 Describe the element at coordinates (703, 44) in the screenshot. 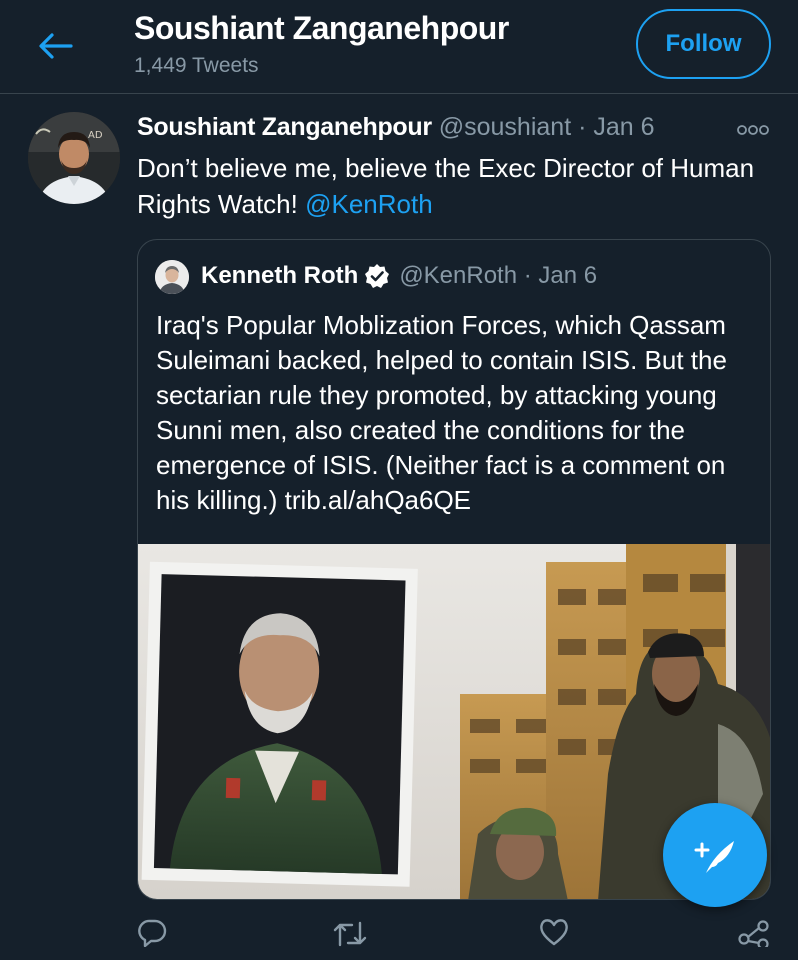

I see `follow-button: Follow` at that location.